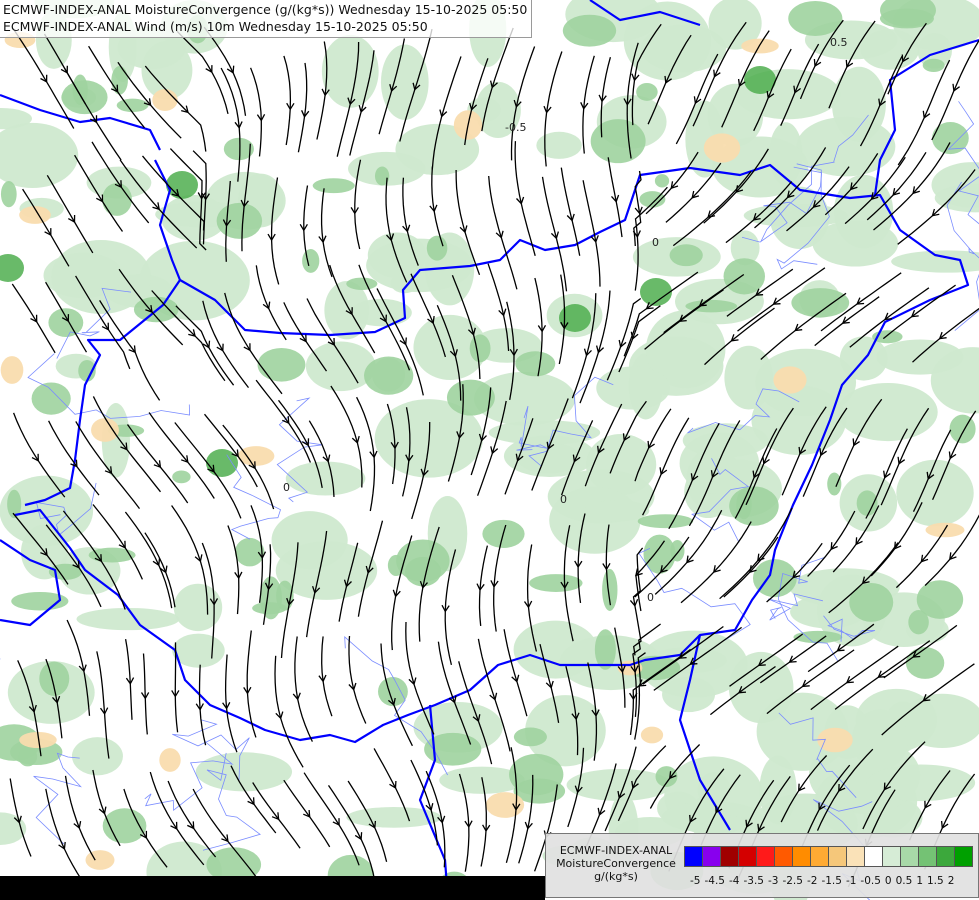 The image size is (979, 900). What do you see at coordinates (792, 881) in the screenshot?
I see `legend-tick: -2.5` at bounding box center [792, 881].